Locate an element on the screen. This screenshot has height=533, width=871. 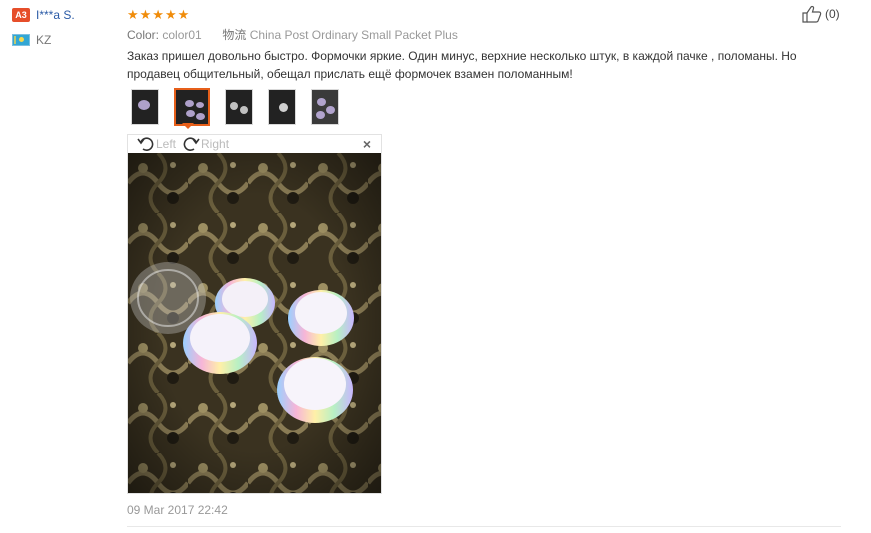
reviewer-name: I***a S. is located at coordinates (55, 15).